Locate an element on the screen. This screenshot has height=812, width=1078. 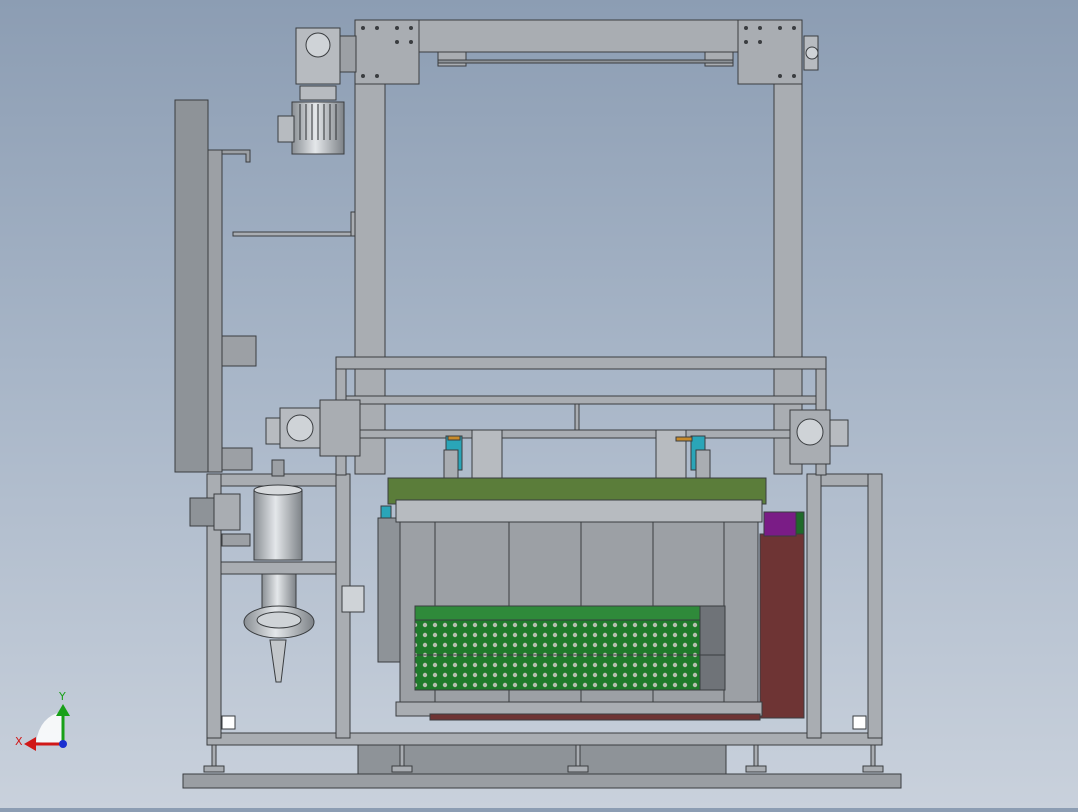
z-axis-marker is located at coordinates (63, 744).